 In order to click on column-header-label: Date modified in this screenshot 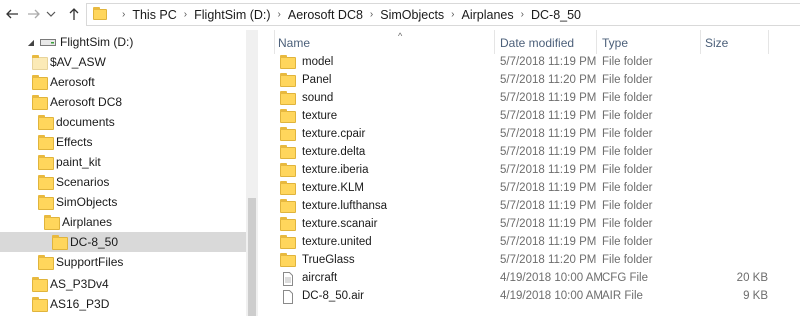, I will do `click(537, 43)`.